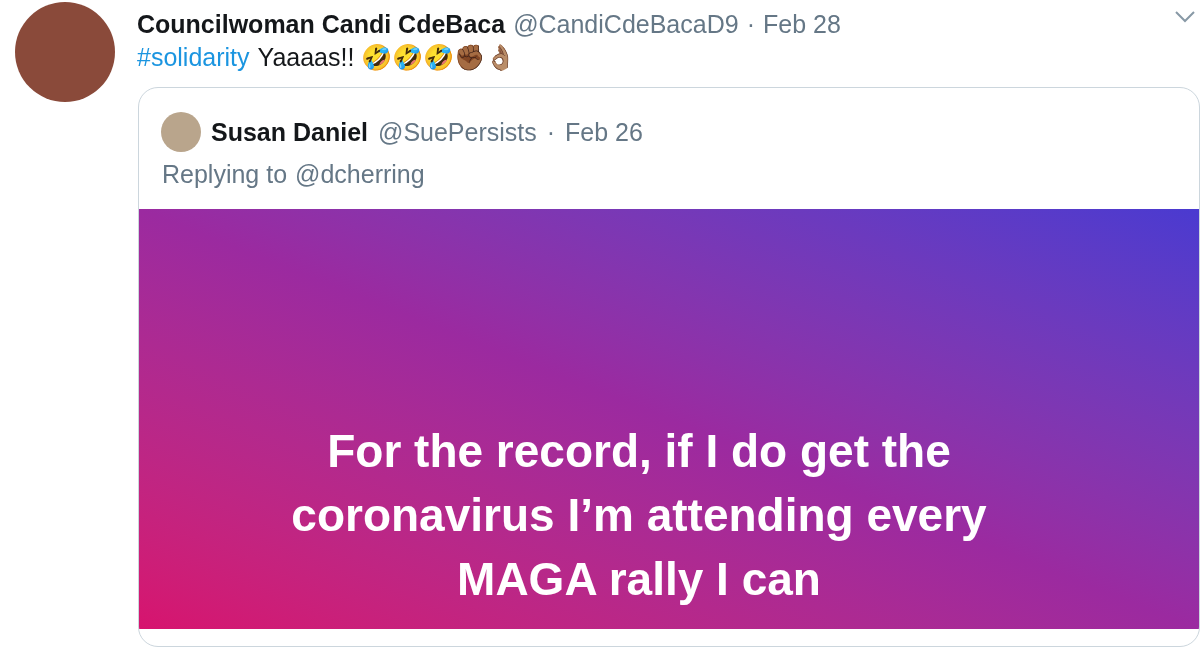  Describe the element at coordinates (639, 579) in the screenshot. I see `image-caption-line: MAGA rally I can` at that location.